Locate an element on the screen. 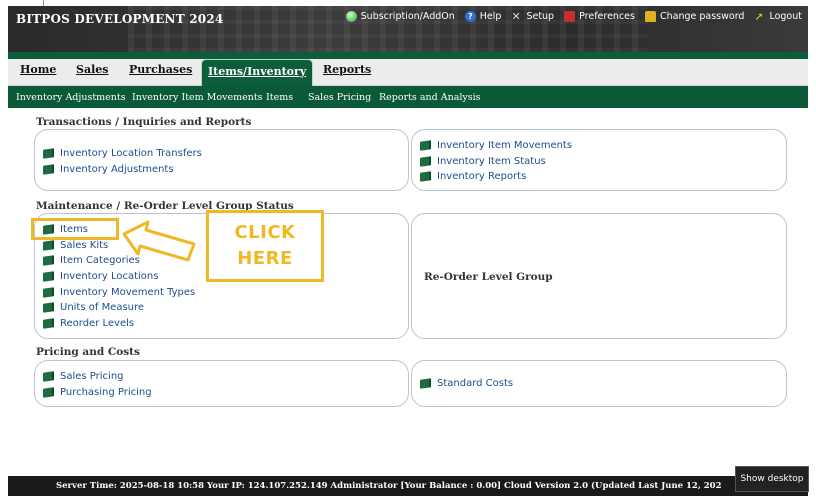  help-link: ? Help is located at coordinates (483, 16).